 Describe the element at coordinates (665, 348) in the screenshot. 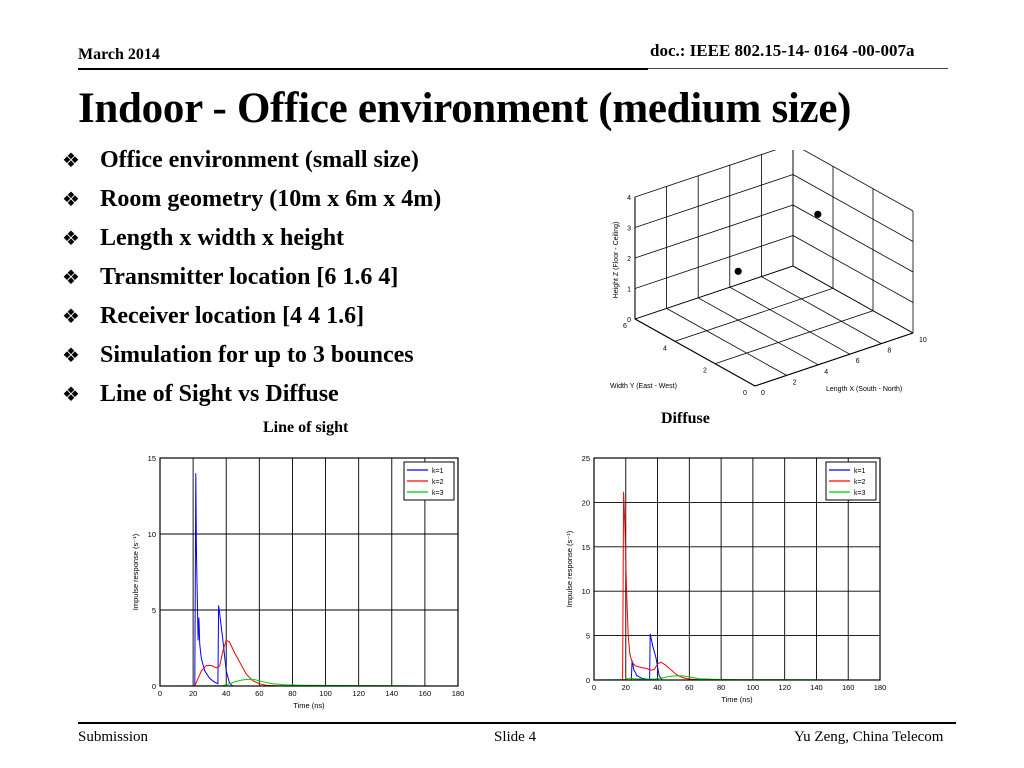

I see `y-tick-label: 4` at that location.